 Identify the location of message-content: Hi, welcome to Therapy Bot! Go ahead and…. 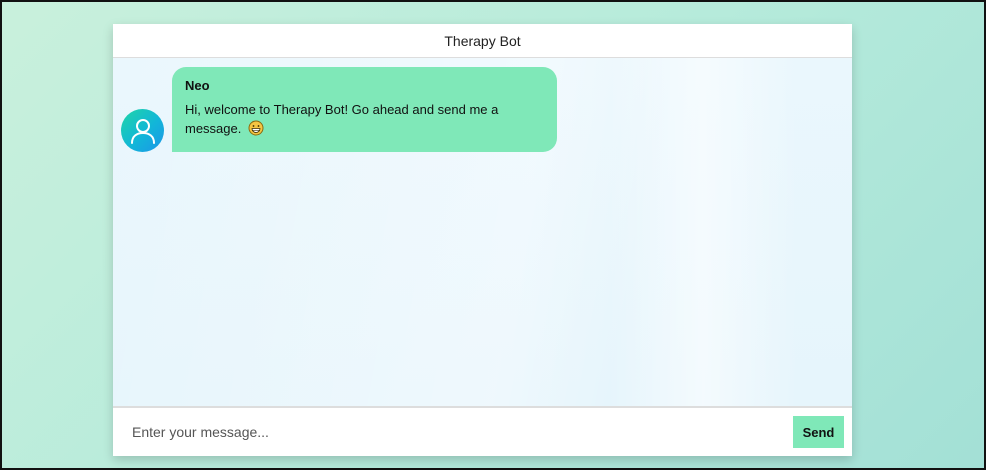
(364, 120).